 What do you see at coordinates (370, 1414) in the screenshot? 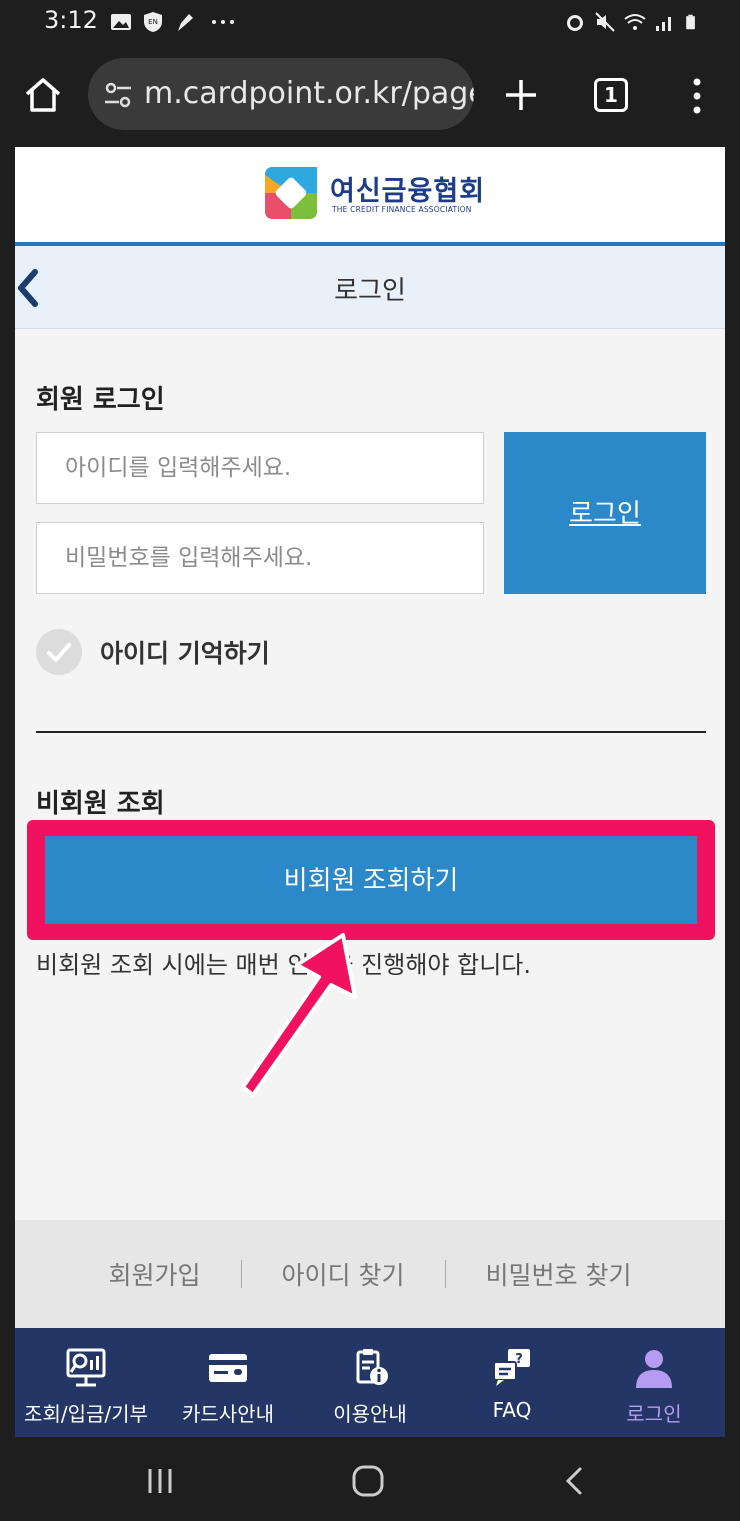
I see `nav-label-usage-guide: 이용안내` at bounding box center [370, 1414].